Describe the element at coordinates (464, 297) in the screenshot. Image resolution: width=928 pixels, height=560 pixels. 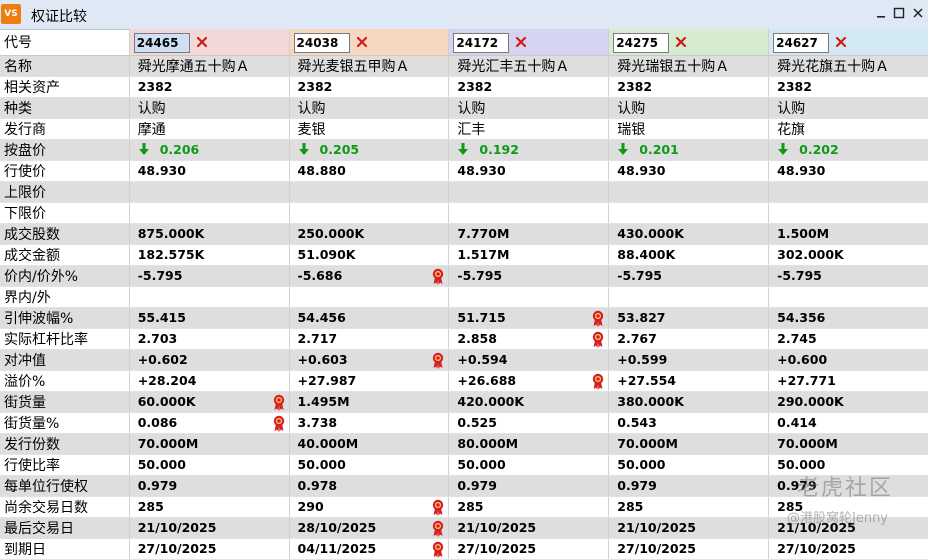
I see `table-row: 界内/外` at that location.